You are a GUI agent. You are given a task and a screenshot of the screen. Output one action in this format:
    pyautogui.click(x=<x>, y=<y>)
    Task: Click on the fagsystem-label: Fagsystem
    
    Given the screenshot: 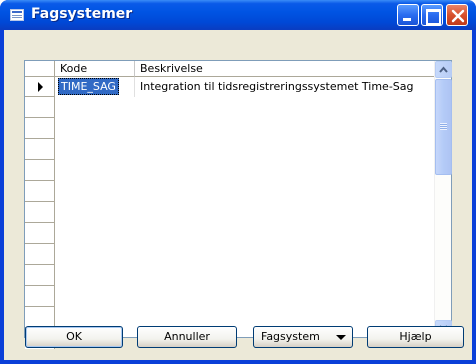 What is the action you would take?
    pyautogui.click(x=290, y=336)
    